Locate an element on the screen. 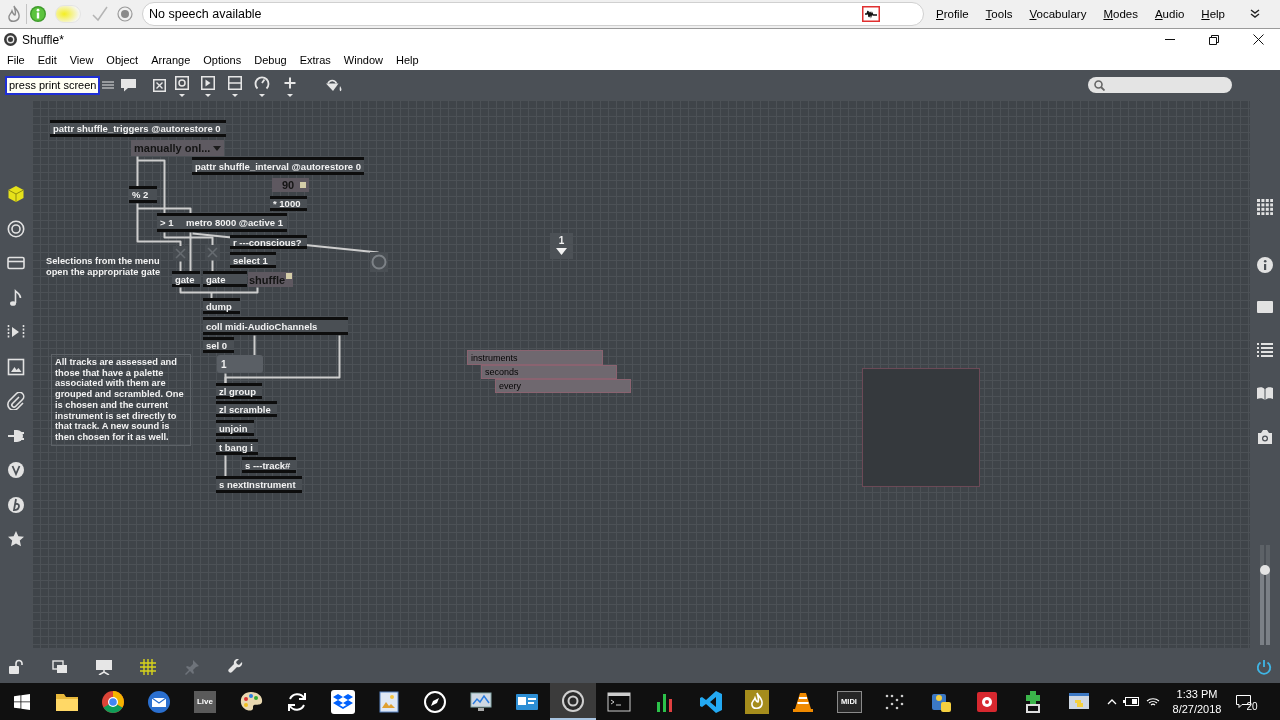 This screenshot has width=1280, height=720. tooltip: press print screen is located at coordinates (53, 85).